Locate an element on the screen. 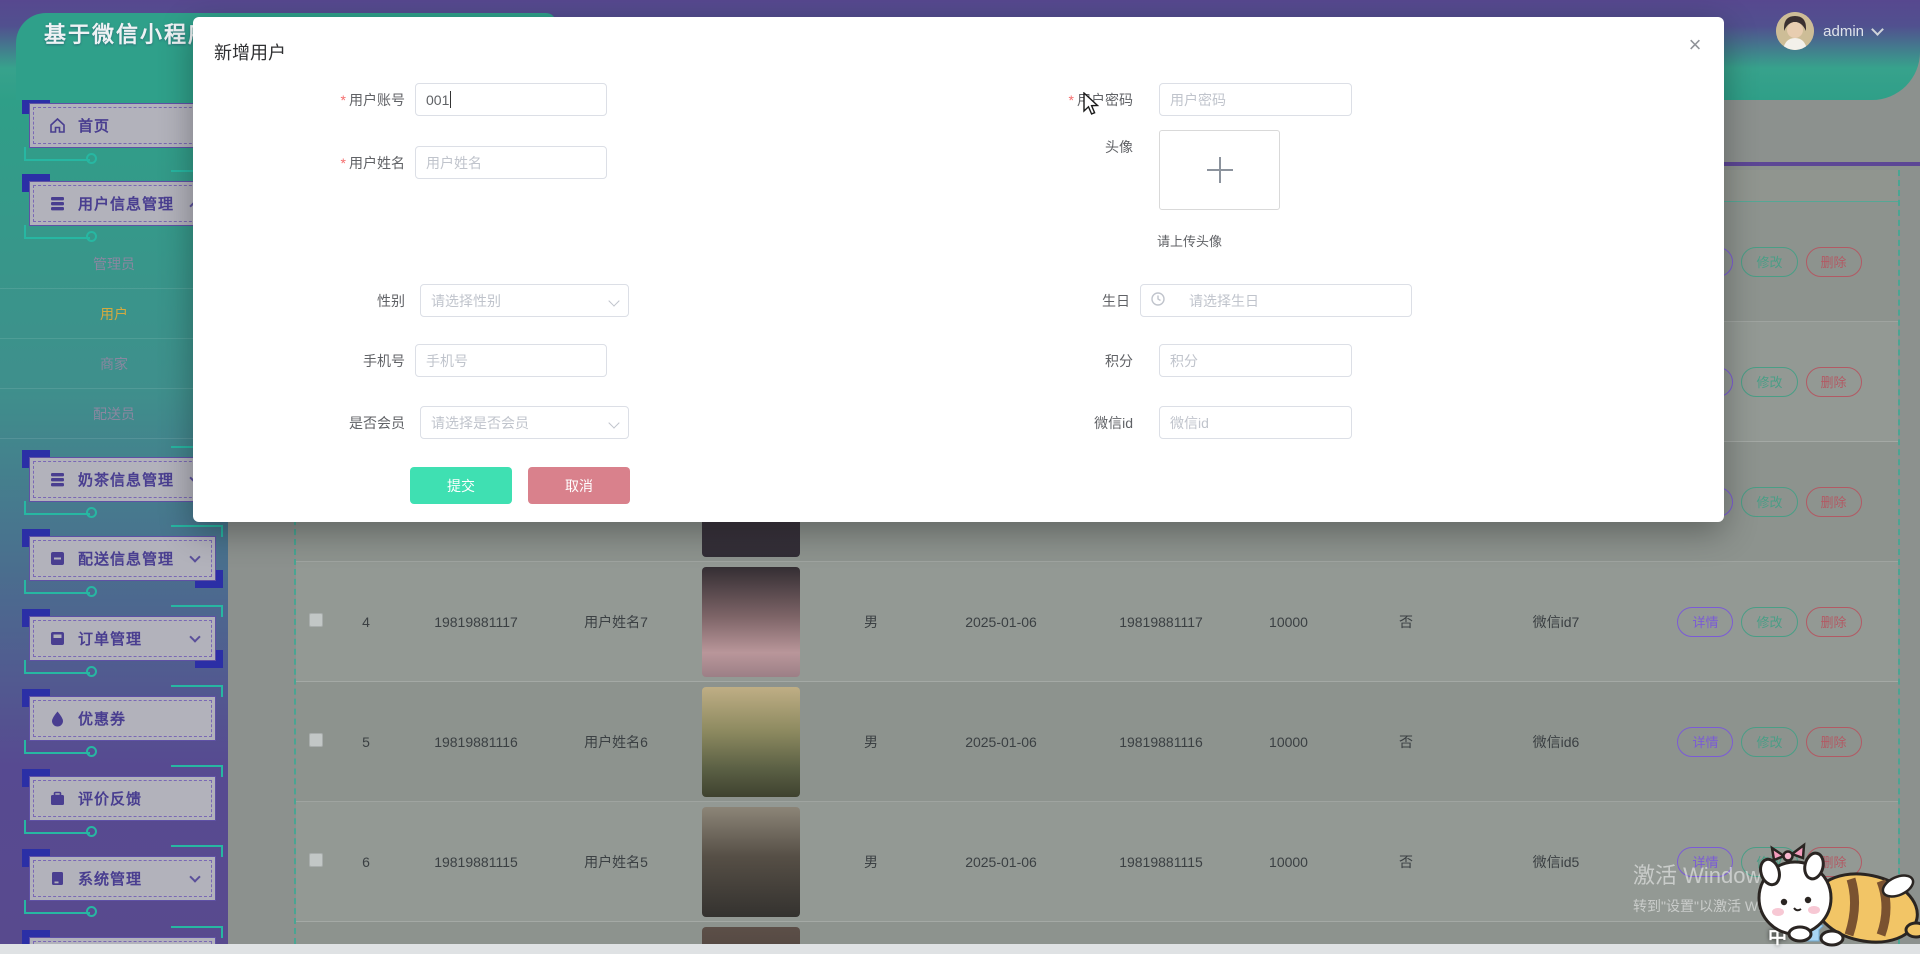 The height and width of the screenshot is (954, 1920). page-title: 基于微信小程序 is located at coordinates (128, 34).